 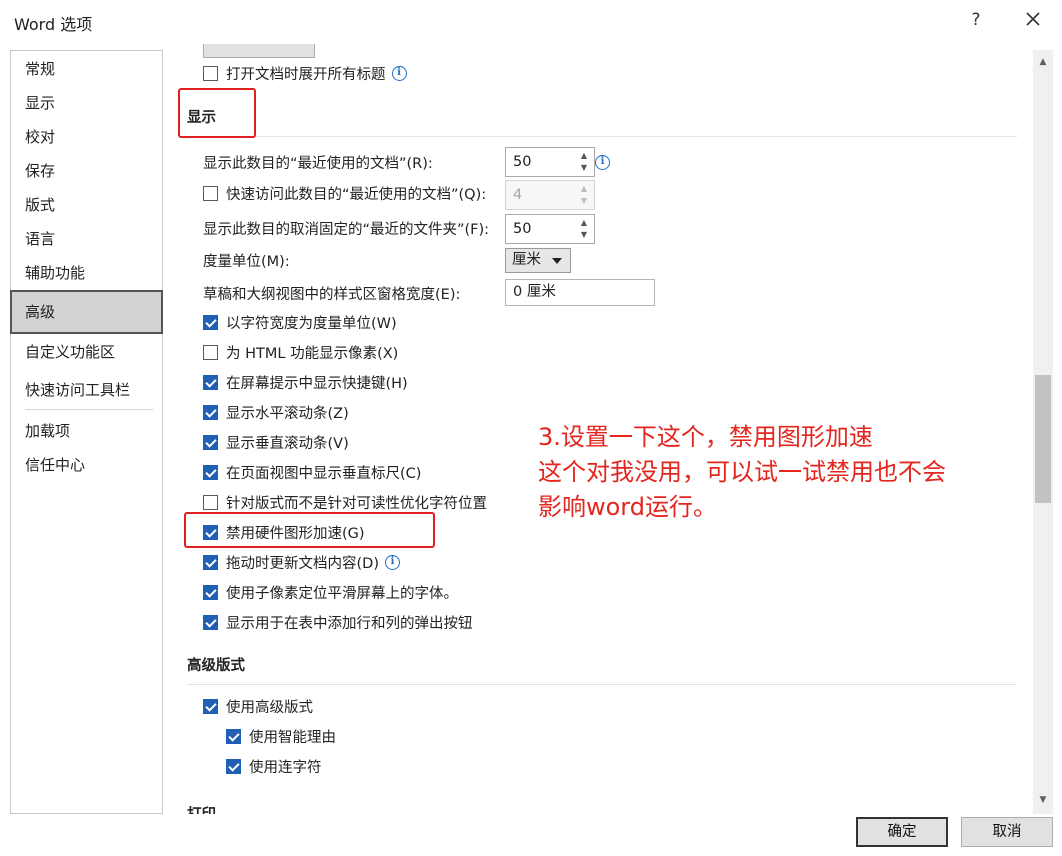 What do you see at coordinates (210, 73) in the screenshot?
I see `expand-headings-checkbox` at bounding box center [210, 73].